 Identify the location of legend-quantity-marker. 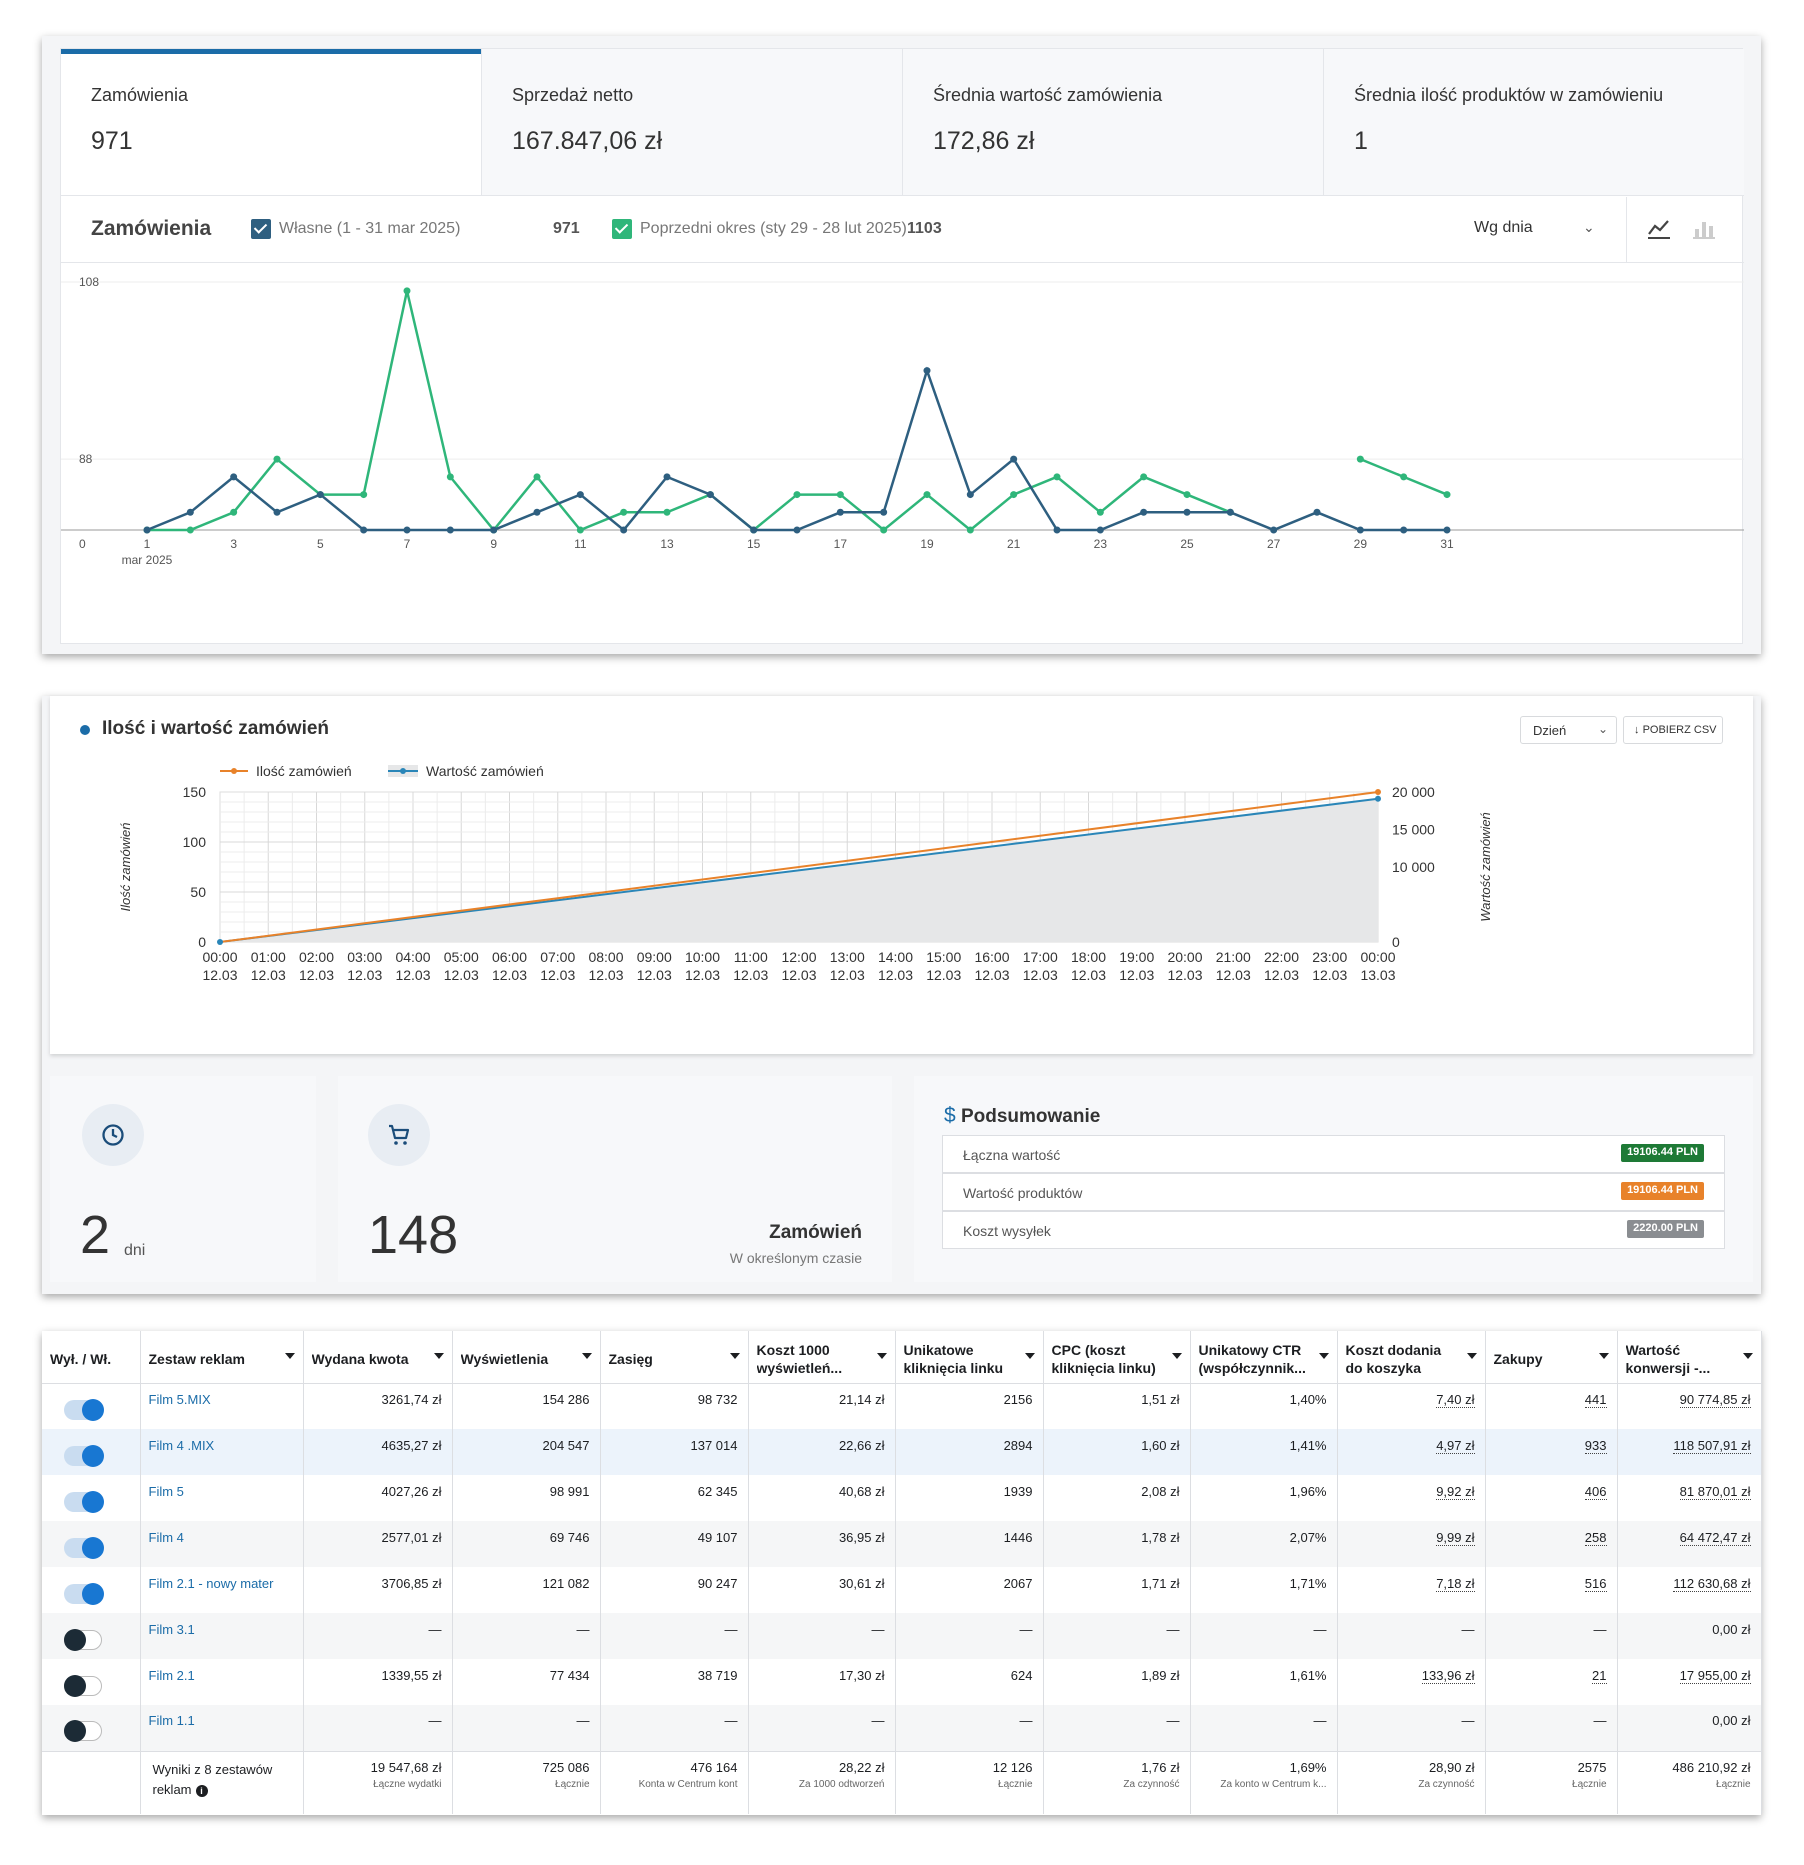
(234, 771).